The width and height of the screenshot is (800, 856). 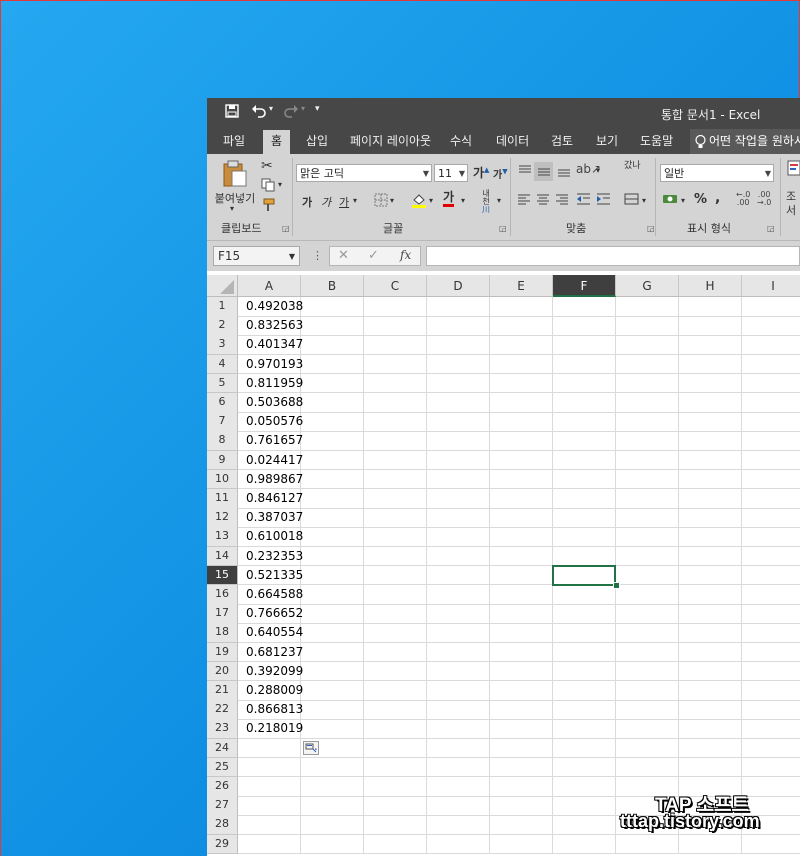 I want to click on row-header-9: 9, so click(x=222, y=460).